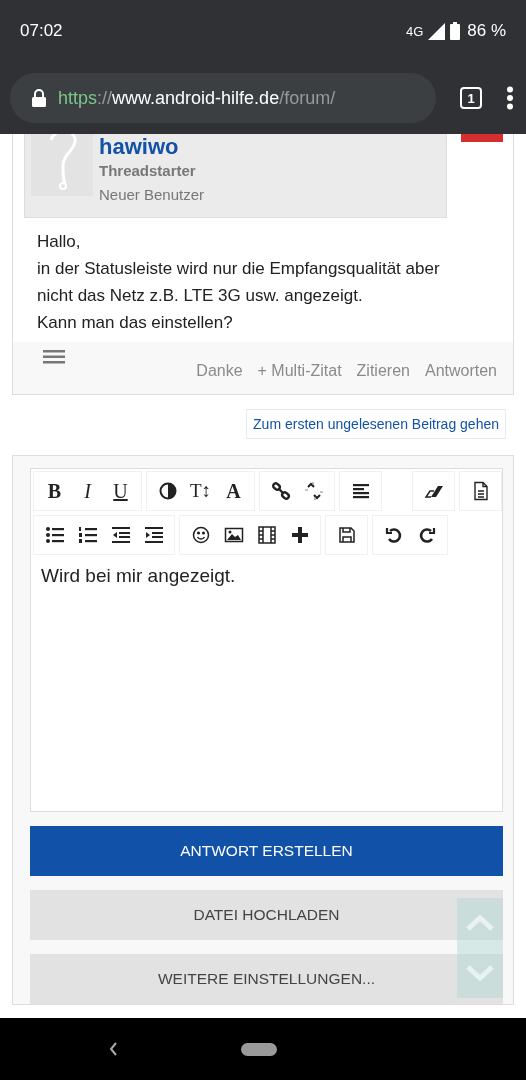  What do you see at coordinates (266, 535) in the screenshot?
I see `film-icon` at bounding box center [266, 535].